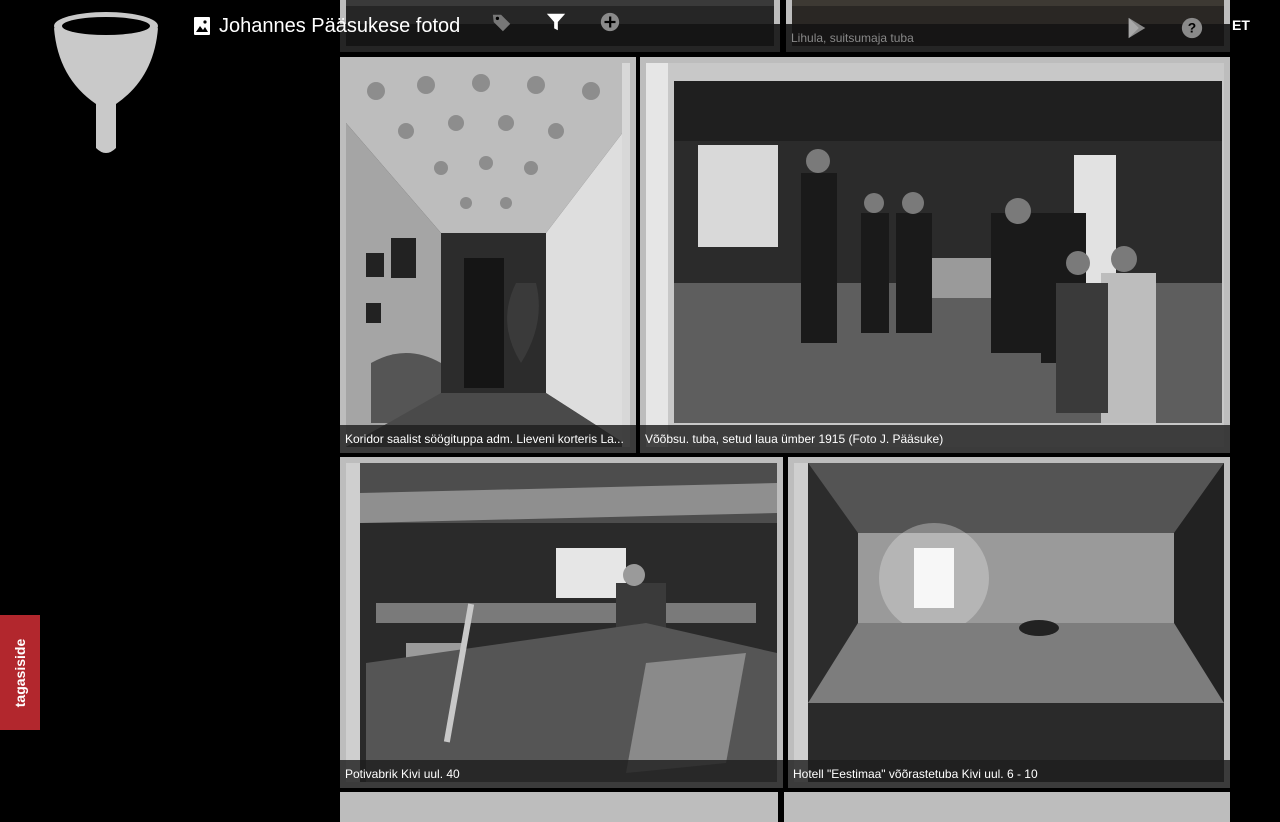 Image resolution: width=1280 pixels, height=822 pixels. I want to click on language-selector: ET, so click(1241, 25).